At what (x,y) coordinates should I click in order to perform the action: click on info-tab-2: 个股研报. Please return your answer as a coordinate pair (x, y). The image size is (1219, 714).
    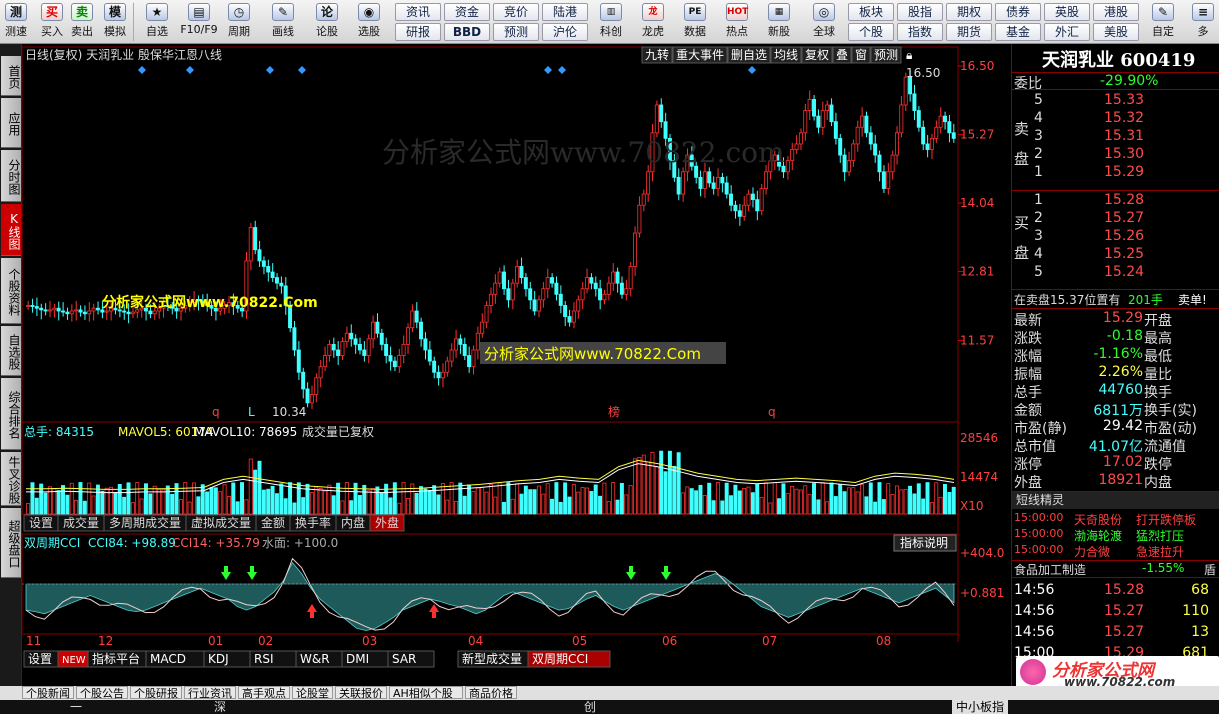
    Looking at the image, I should click on (156, 693).